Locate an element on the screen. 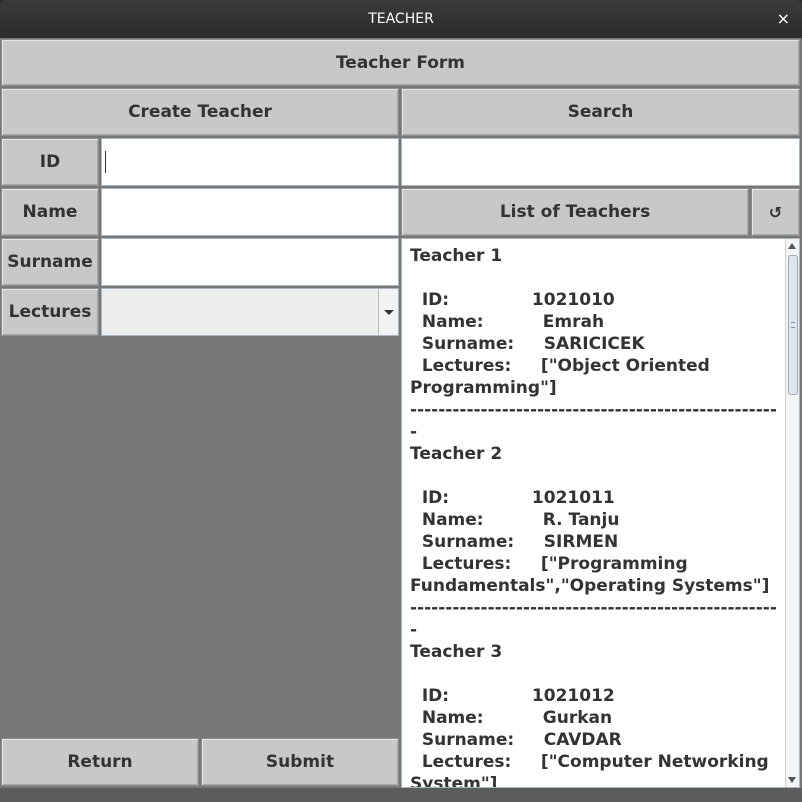 This screenshot has width=802, height=802. title-bar: TEACHER × is located at coordinates (401, 19).